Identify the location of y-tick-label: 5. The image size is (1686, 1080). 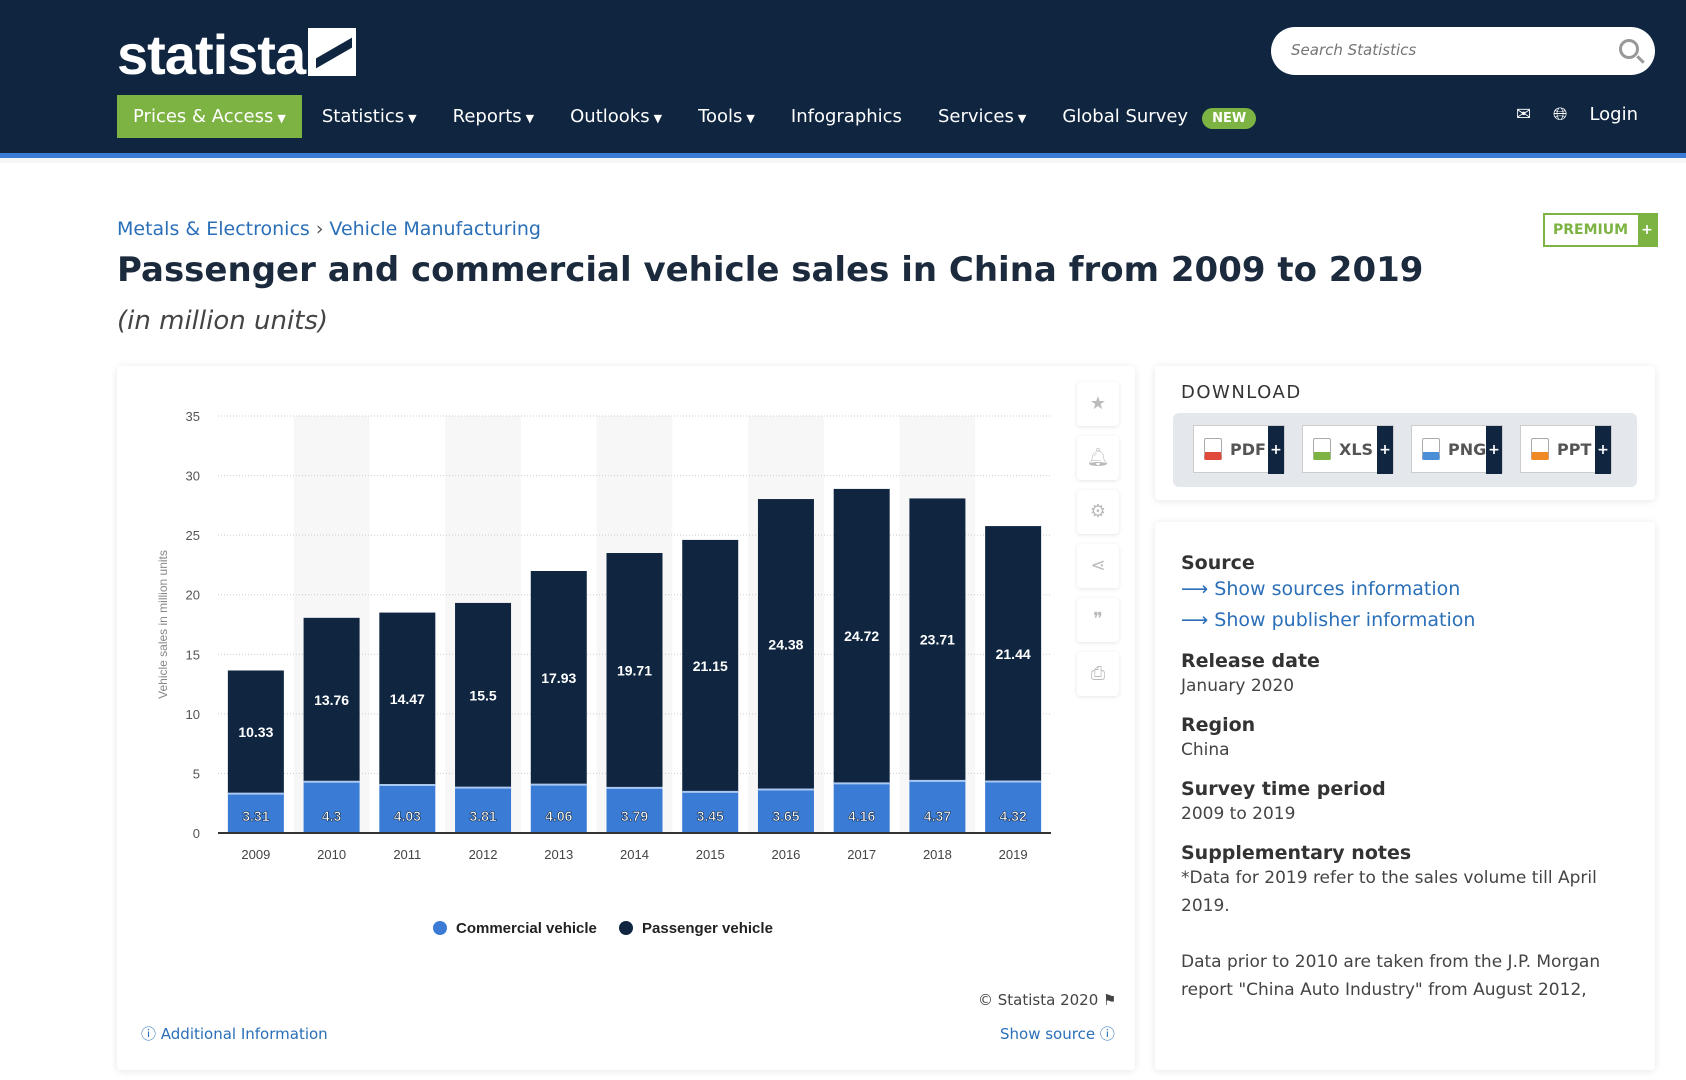
(196, 773).